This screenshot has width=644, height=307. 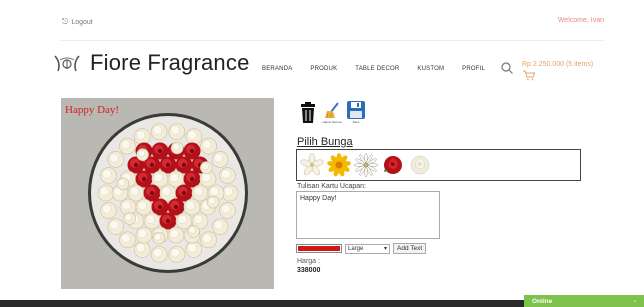 What do you see at coordinates (356, 248) in the screenshot?
I see `text-size-value: Large` at bounding box center [356, 248].